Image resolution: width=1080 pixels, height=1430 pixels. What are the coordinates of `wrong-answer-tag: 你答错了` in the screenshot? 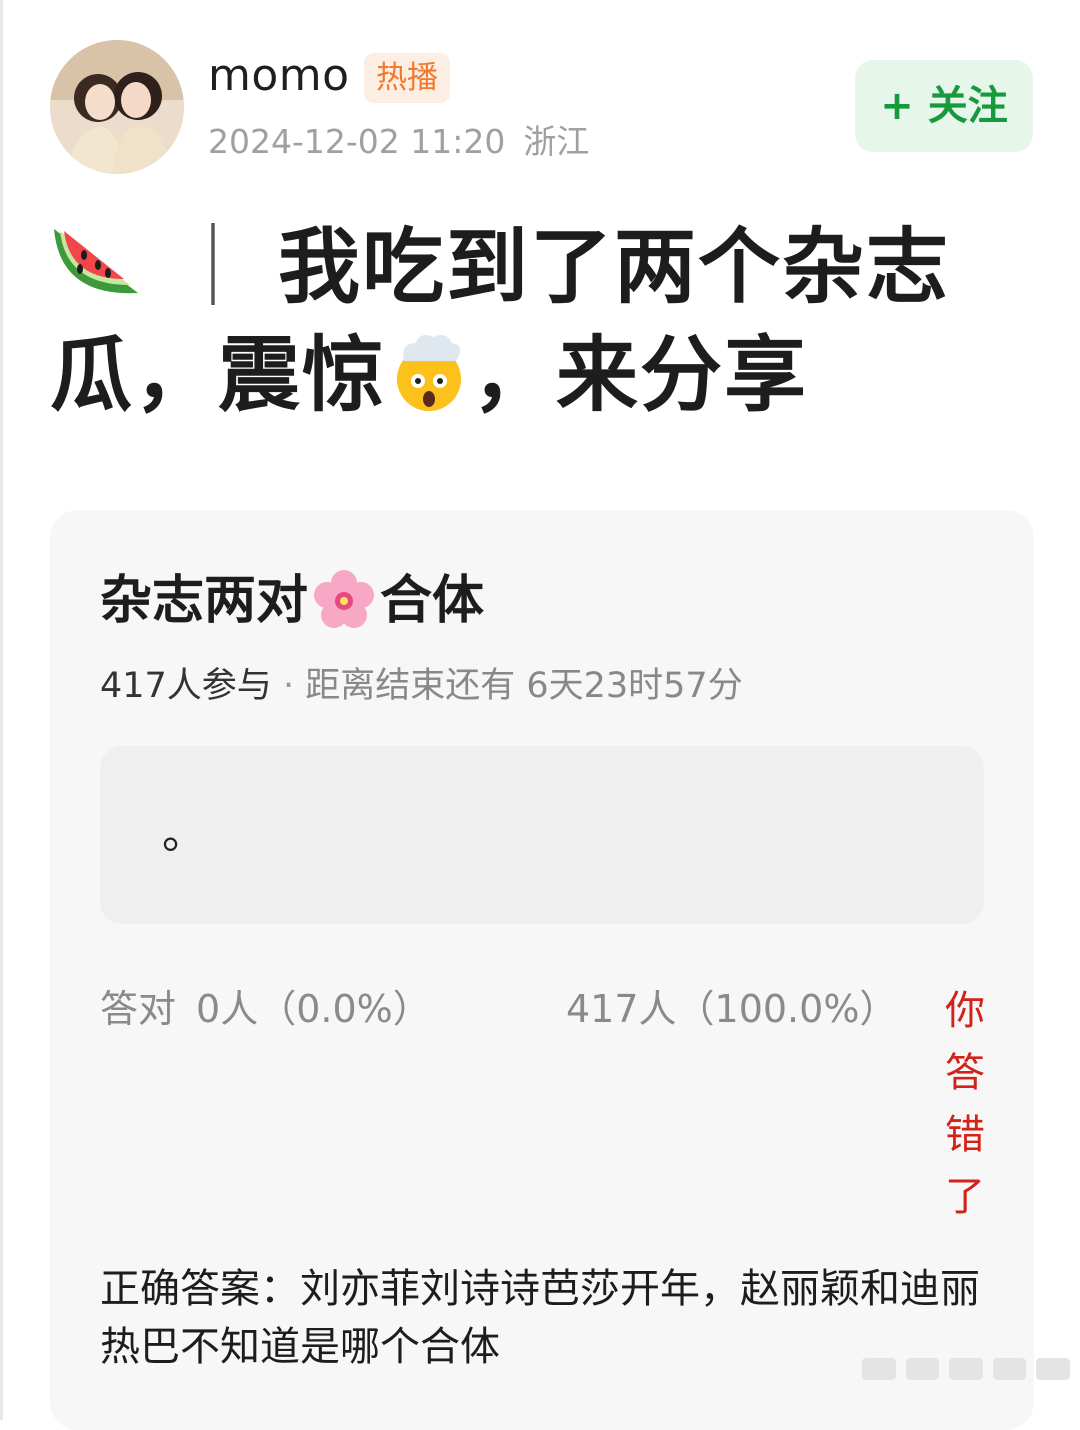 It's located at (965, 1104).